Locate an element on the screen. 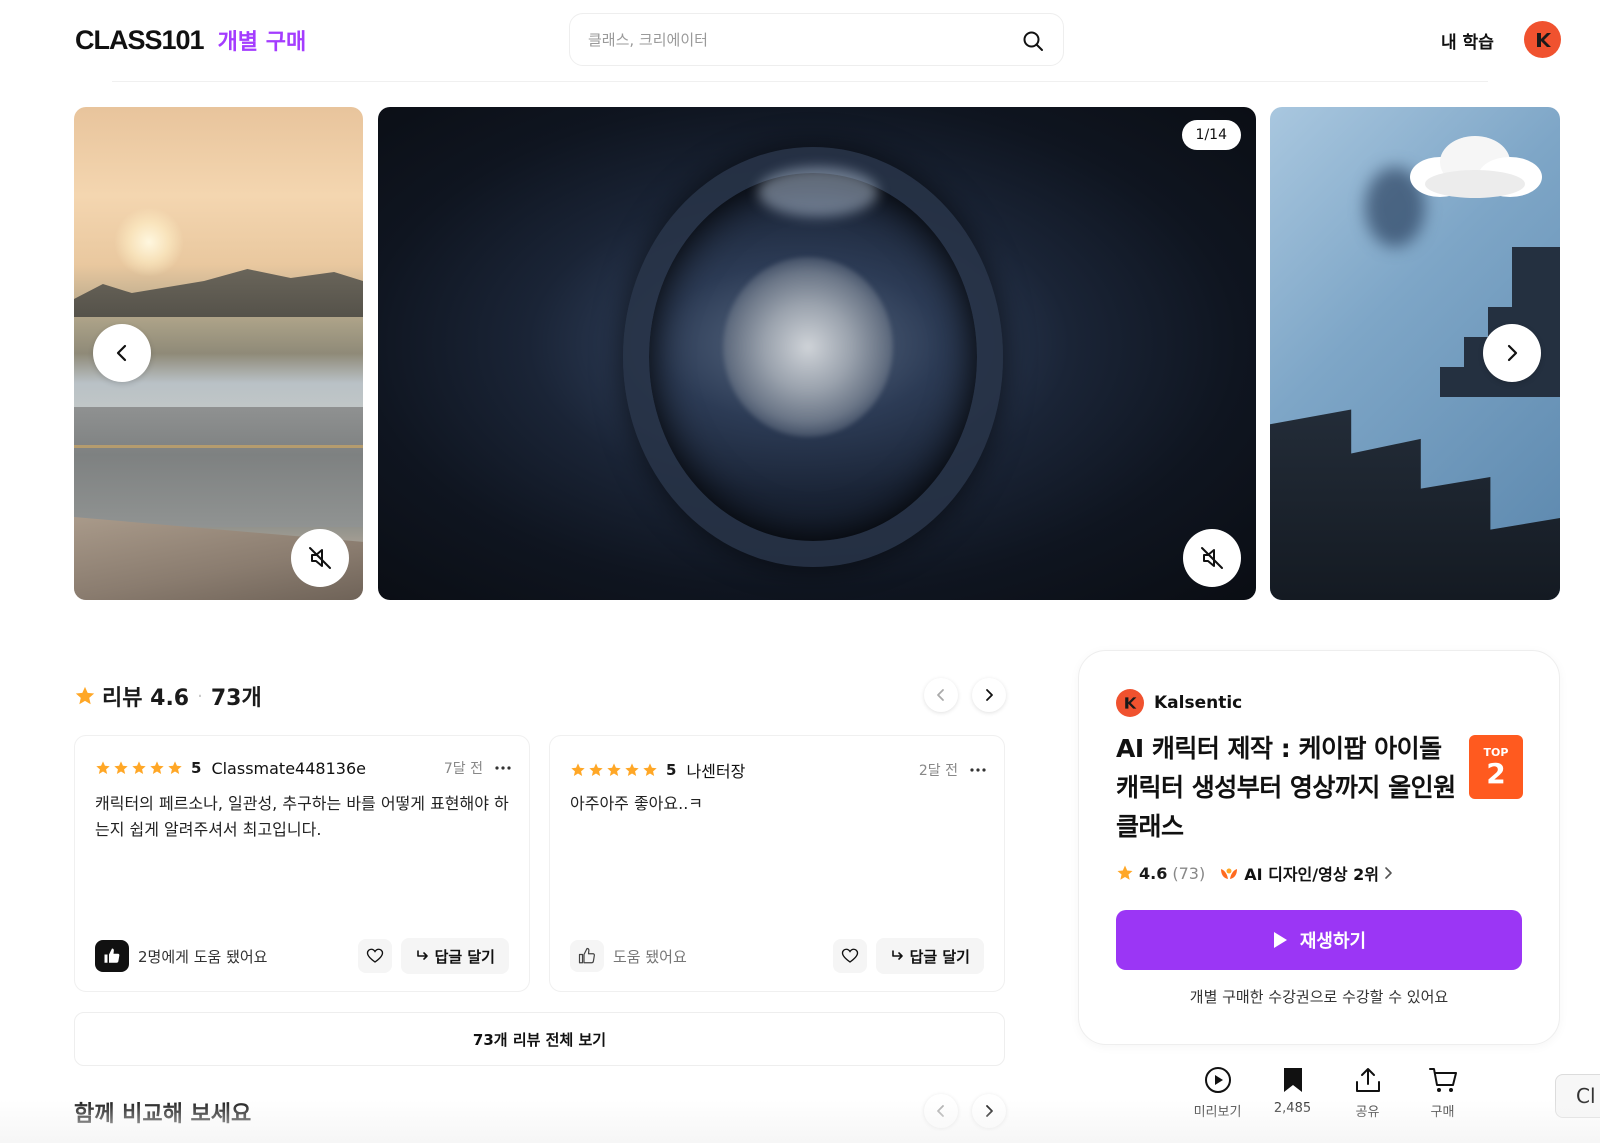 The height and width of the screenshot is (1143, 1600). reviews-header: 리뷰 4.6 · 73개 is located at coordinates (168, 696).